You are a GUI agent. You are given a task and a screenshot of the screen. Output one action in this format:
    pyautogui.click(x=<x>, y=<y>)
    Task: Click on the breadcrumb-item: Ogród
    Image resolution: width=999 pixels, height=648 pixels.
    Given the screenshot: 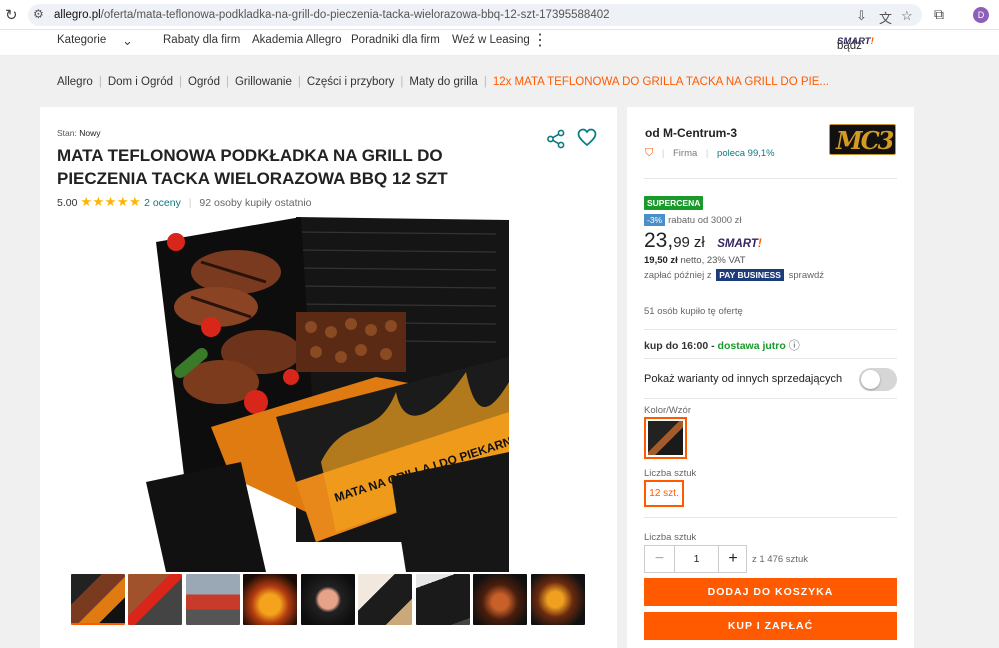 What is the action you would take?
    pyautogui.click(x=204, y=82)
    